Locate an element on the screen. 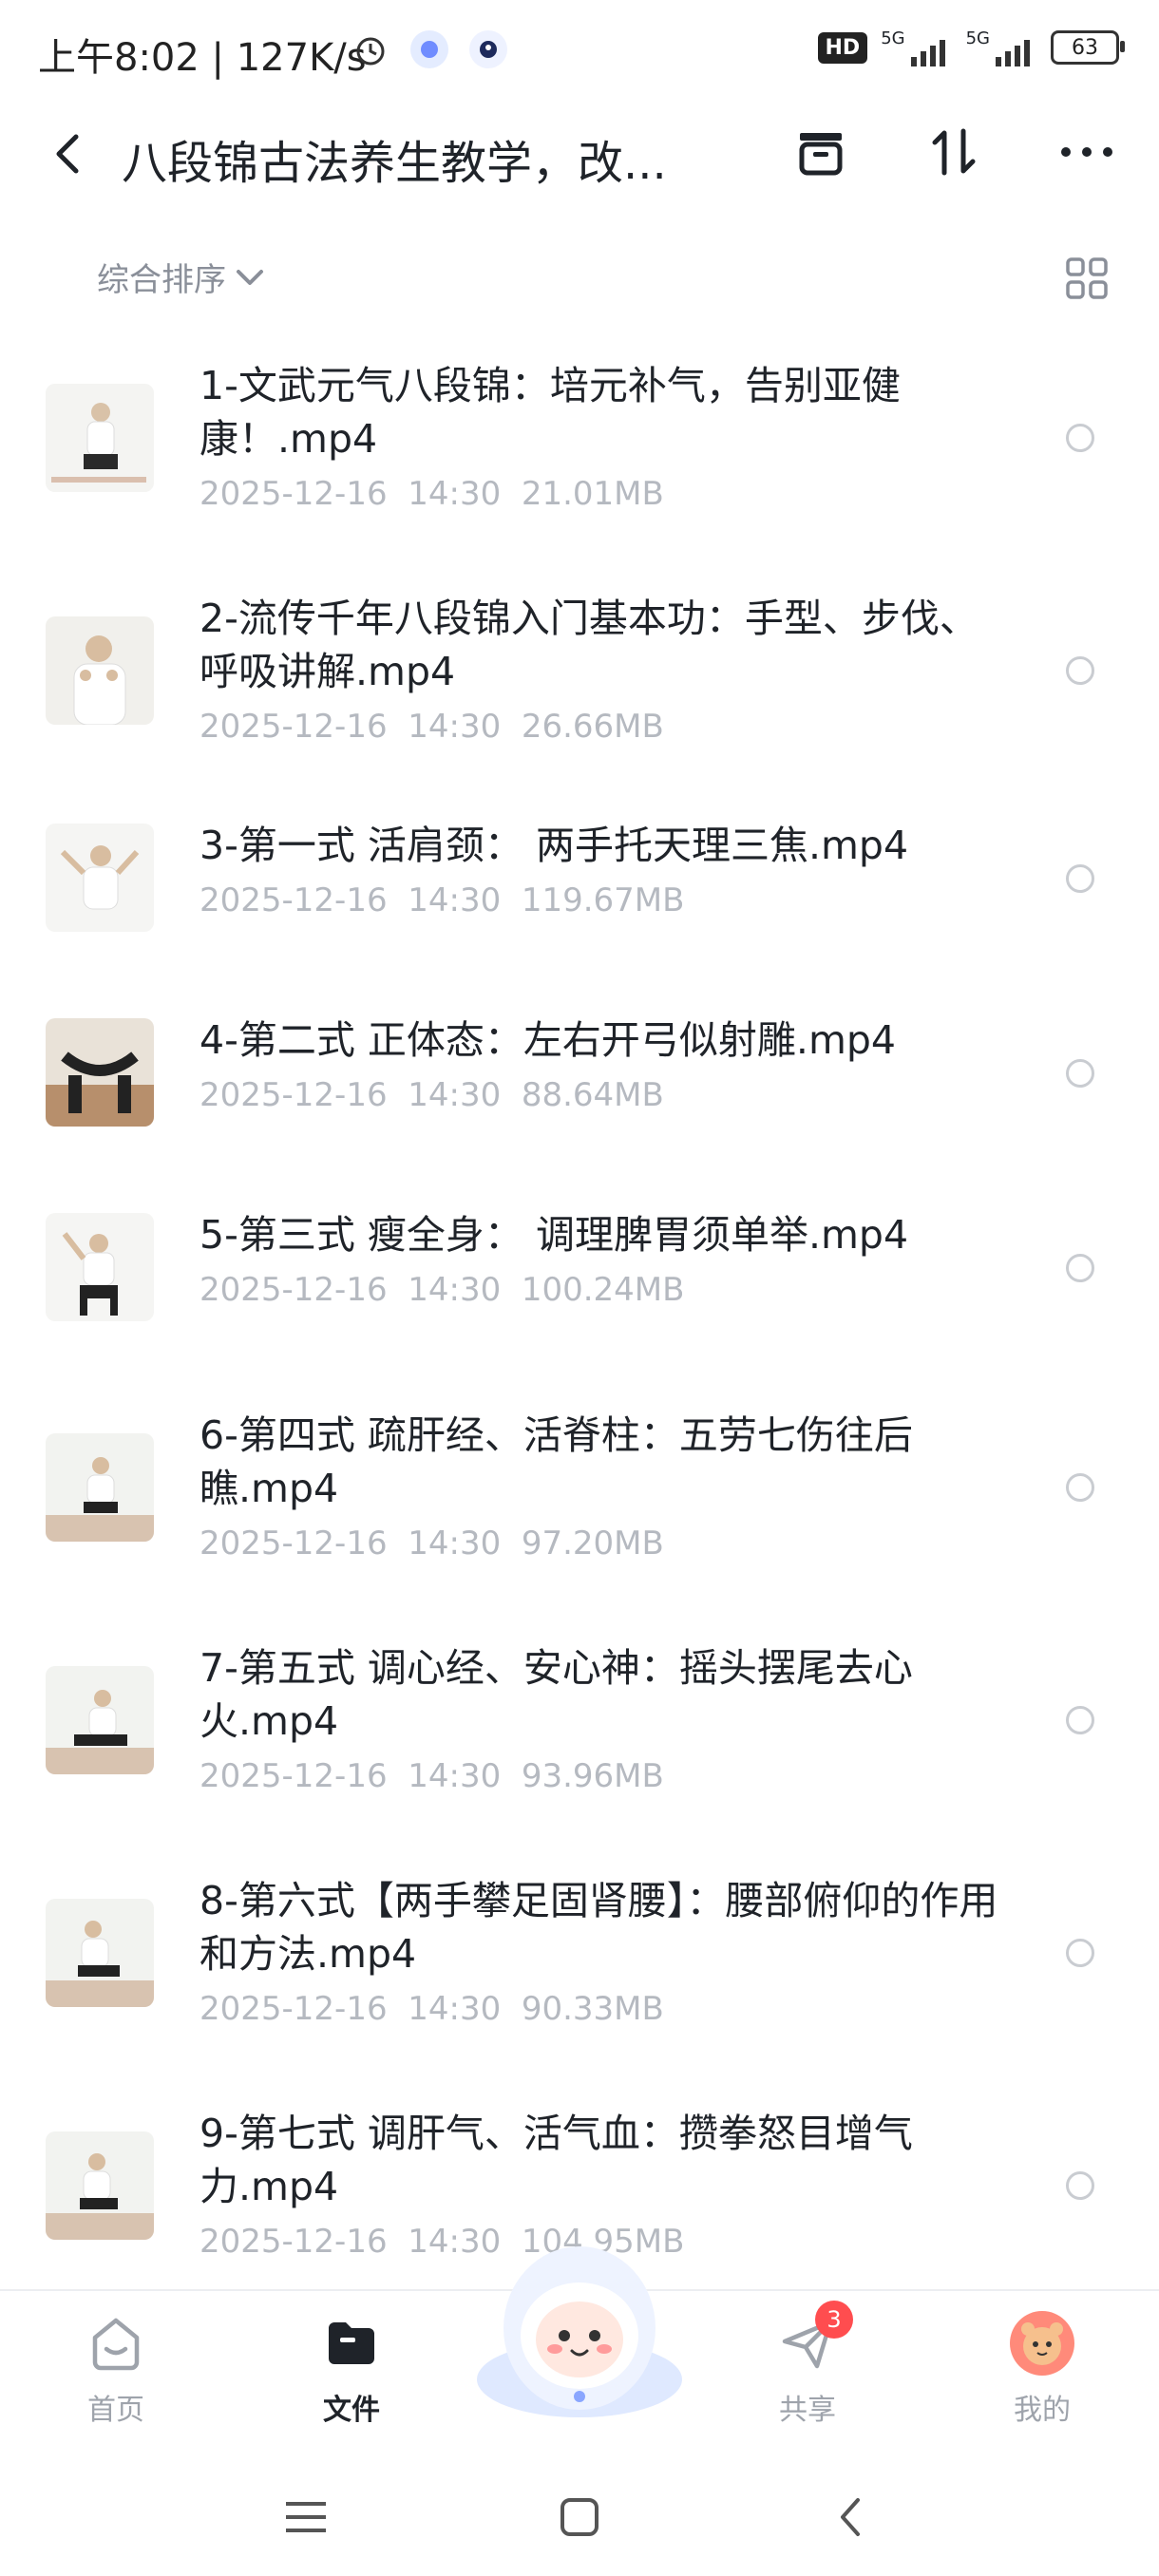 The image size is (1159, 2576). back-chevron-icon is located at coordinates (850, 2517).